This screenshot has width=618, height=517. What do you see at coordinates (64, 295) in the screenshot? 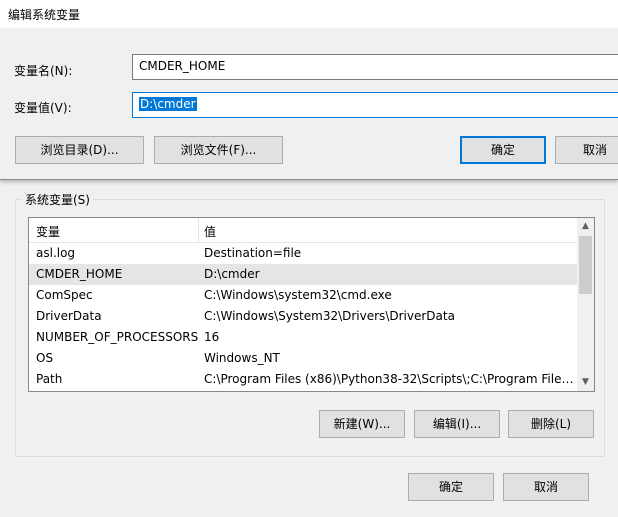
I see `row-variable-name: ComSpec` at bounding box center [64, 295].